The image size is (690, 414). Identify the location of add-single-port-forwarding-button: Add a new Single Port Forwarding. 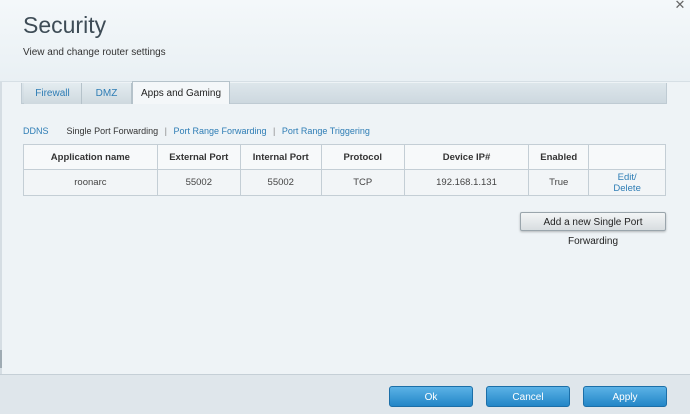
(593, 229).